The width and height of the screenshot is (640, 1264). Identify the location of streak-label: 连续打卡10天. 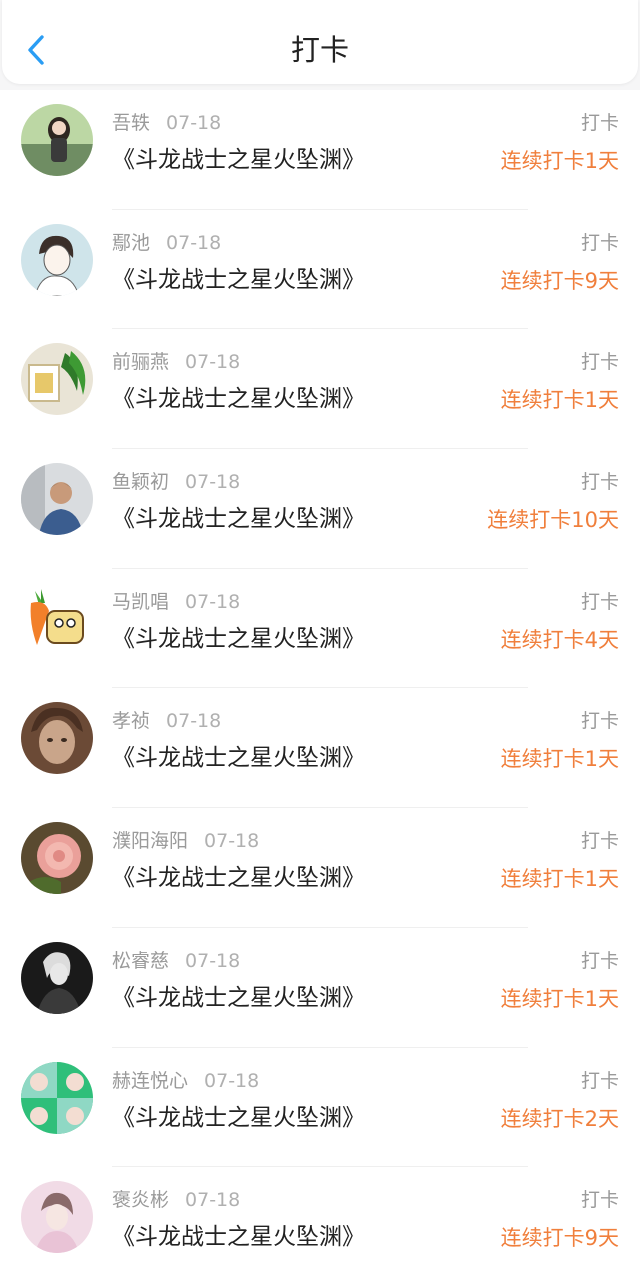
(553, 520).